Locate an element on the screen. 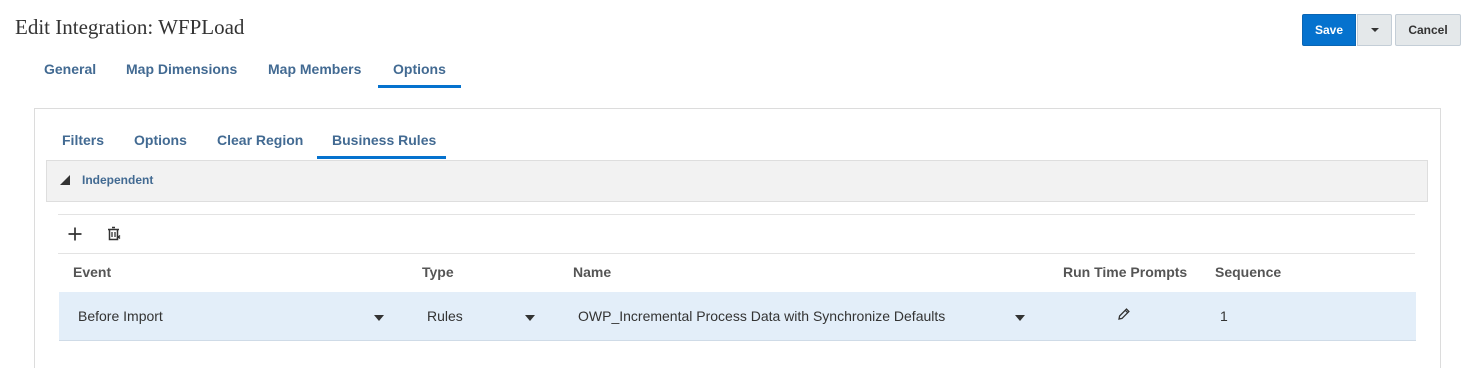 This screenshot has height=368, width=1465. tab-selected-indicator is located at coordinates (419, 86).